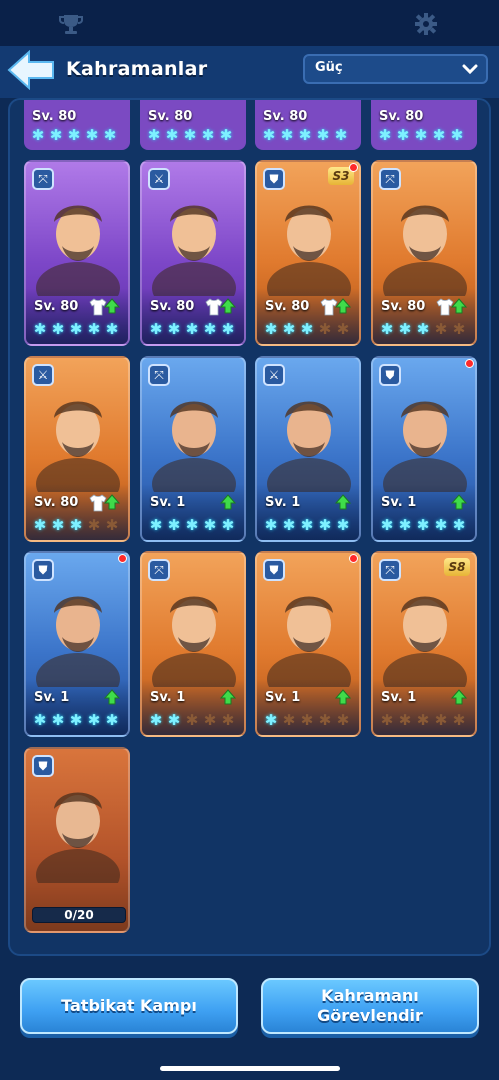 The image size is (499, 1080). I want to click on training-camp-label: Tatbikat Kampı, so click(129, 1005).